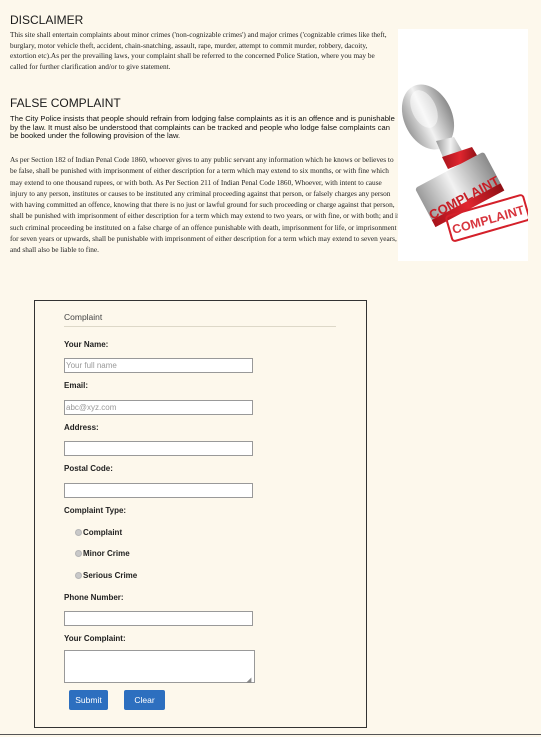 This screenshot has width=541, height=737. I want to click on page-bottom-divider, so click(270, 734).